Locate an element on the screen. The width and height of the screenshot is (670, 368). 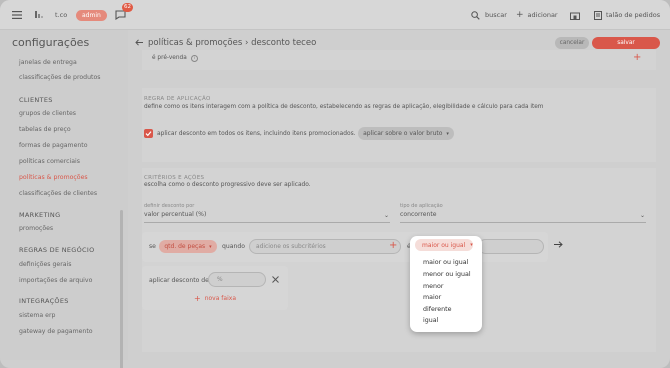
store-front-icon is located at coordinates (575, 15).